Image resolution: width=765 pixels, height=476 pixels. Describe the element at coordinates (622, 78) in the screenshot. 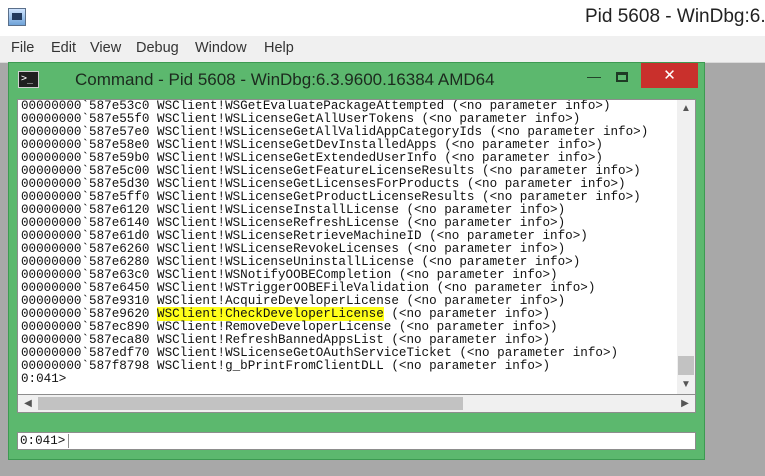

I see `maximize-button` at that location.